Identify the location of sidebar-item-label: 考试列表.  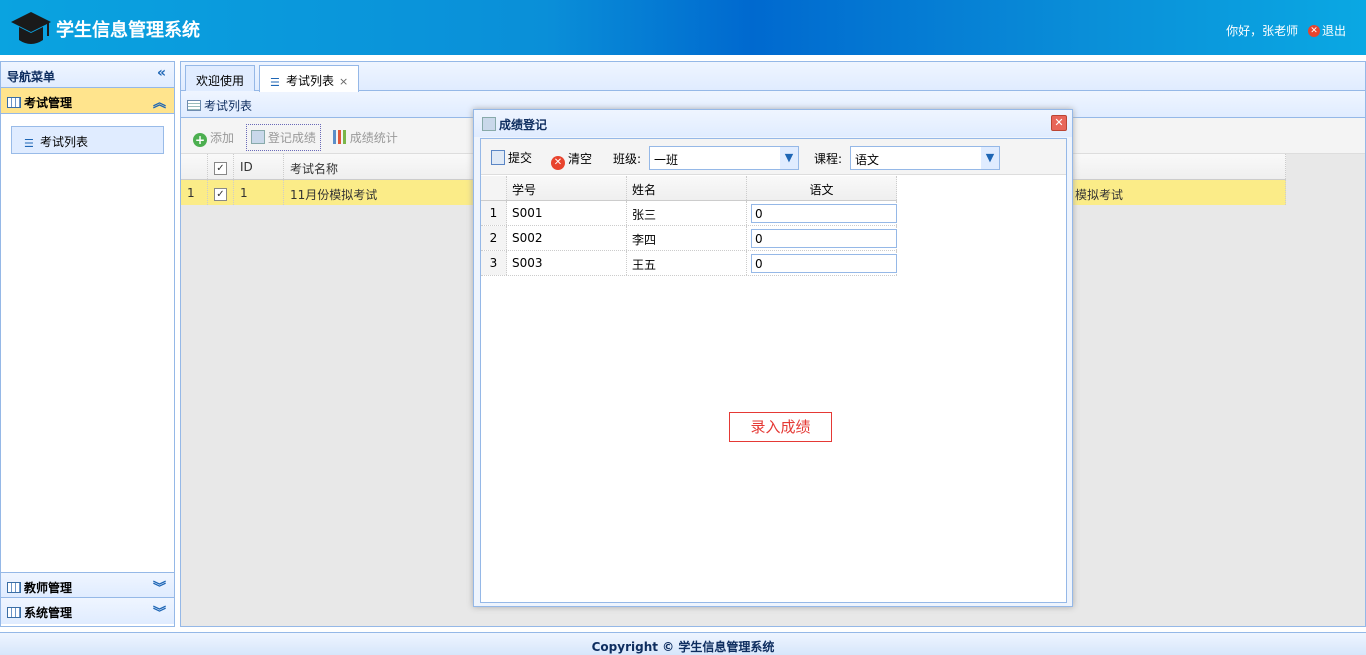
(64, 142).